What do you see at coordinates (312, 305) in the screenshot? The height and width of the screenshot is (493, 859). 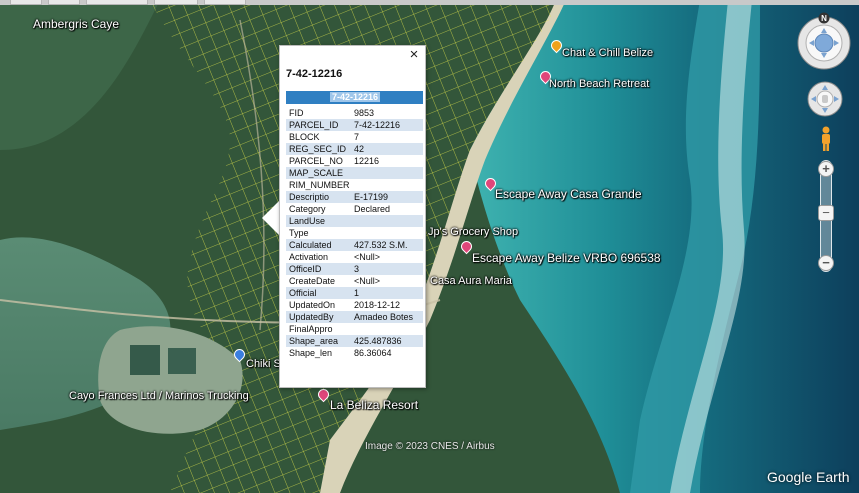 I see `attribute-key: UpdatedOn` at bounding box center [312, 305].